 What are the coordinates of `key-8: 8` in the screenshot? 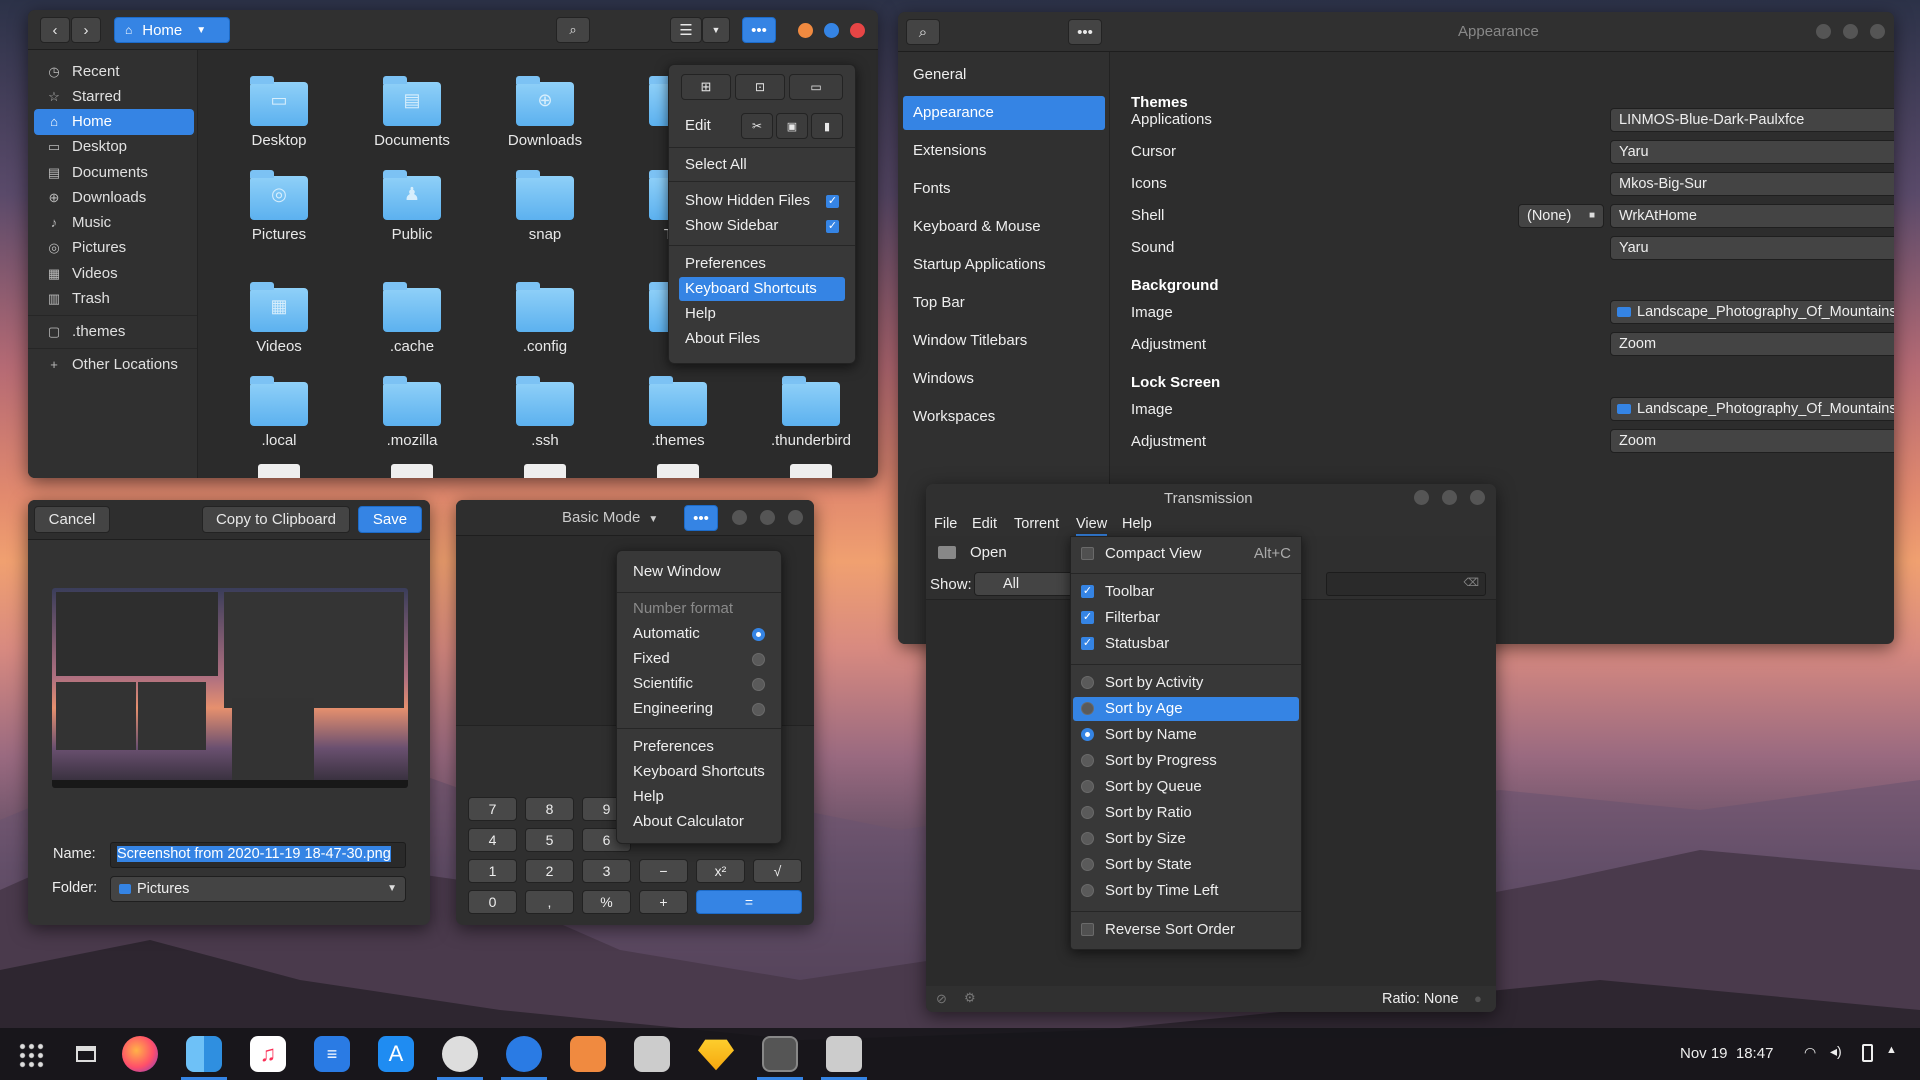 It's located at (549, 809).